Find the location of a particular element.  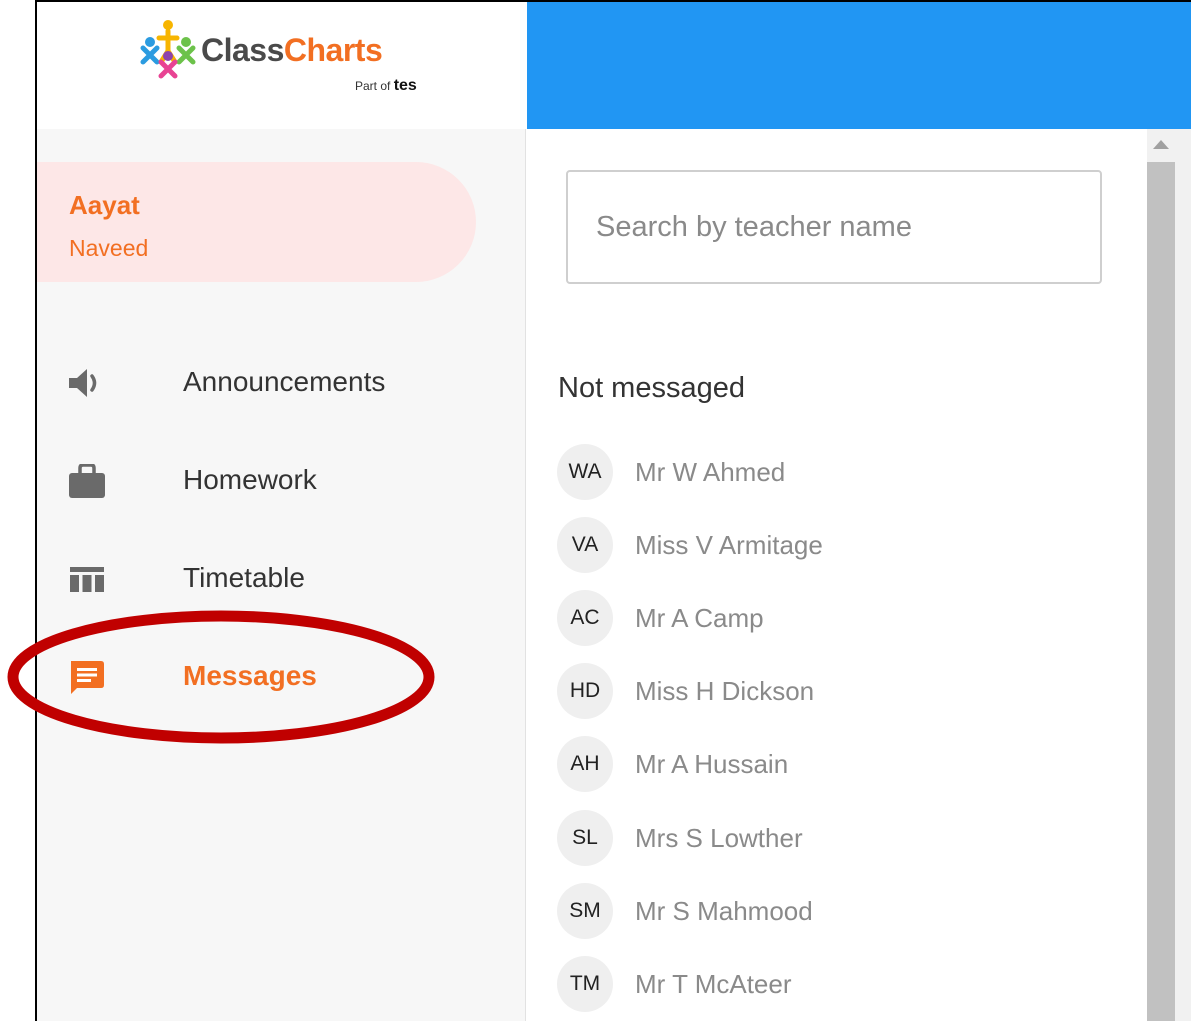

teacher-search-input is located at coordinates (834, 227).